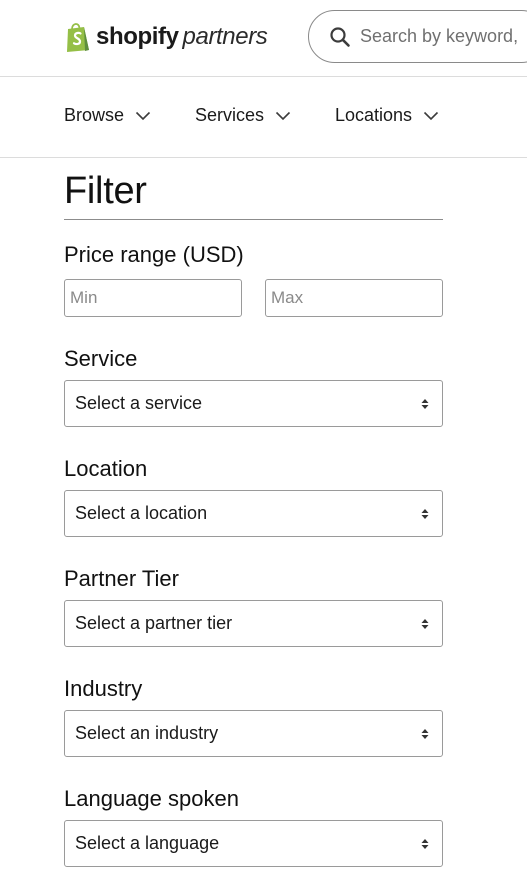  Describe the element at coordinates (253, 219) in the screenshot. I see `filter-divider` at that location.